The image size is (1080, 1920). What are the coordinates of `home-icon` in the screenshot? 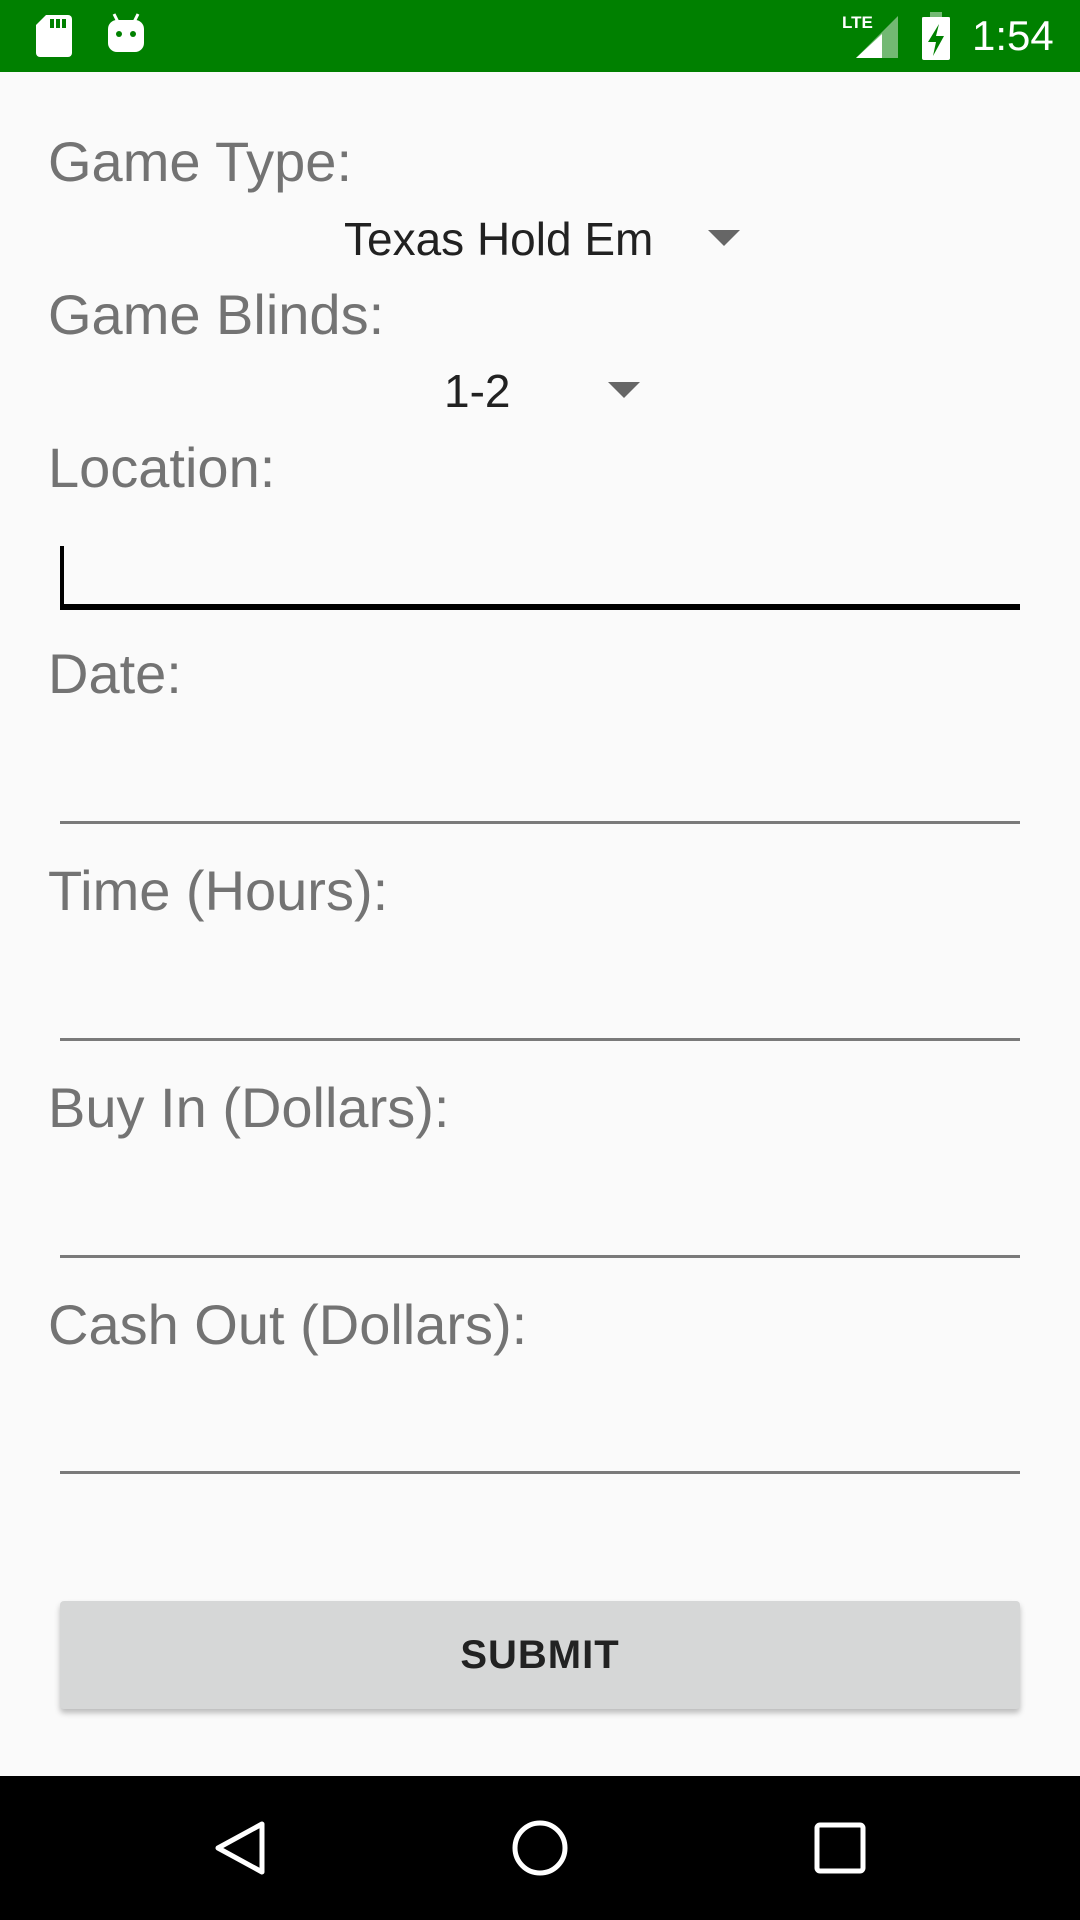 It's located at (540, 1848).